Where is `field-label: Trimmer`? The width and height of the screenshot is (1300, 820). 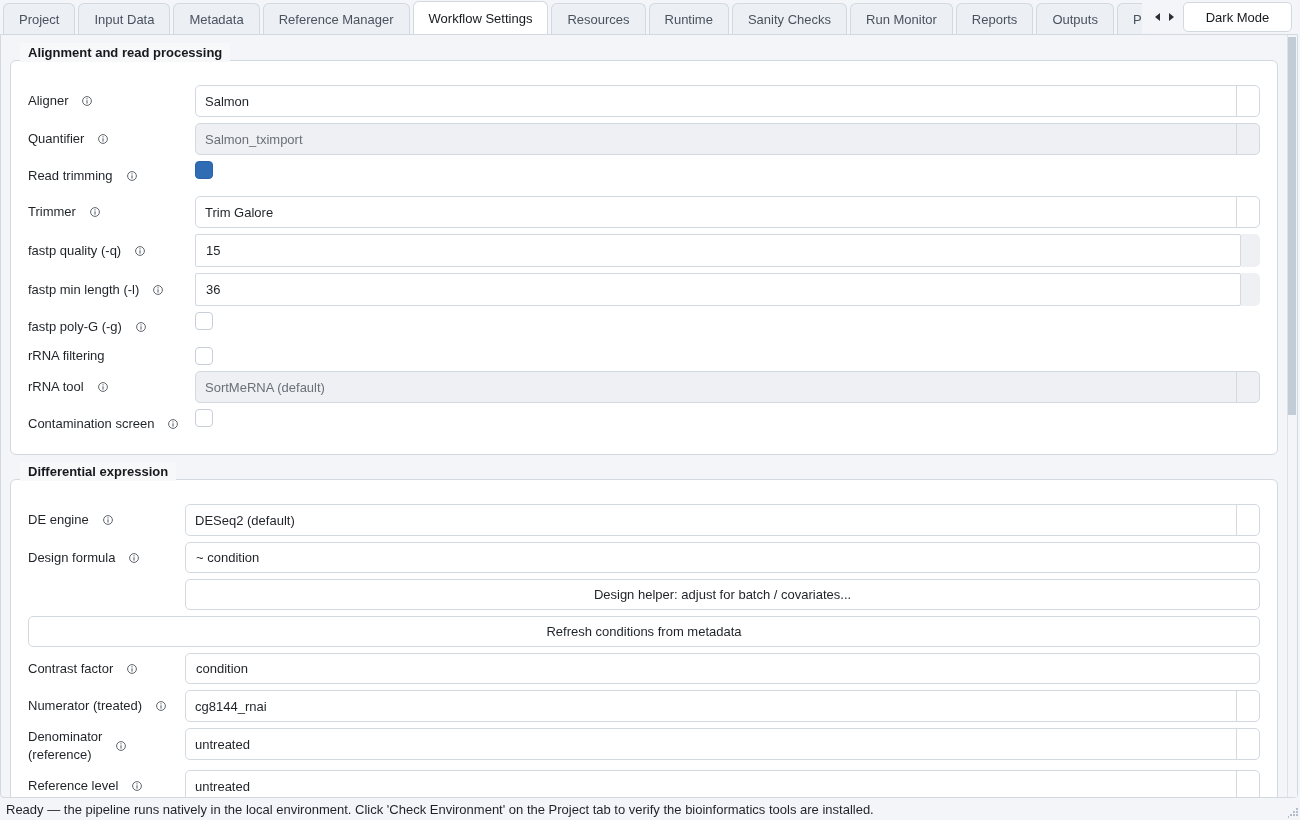
field-label: Trimmer is located at coordinates (52, 212).